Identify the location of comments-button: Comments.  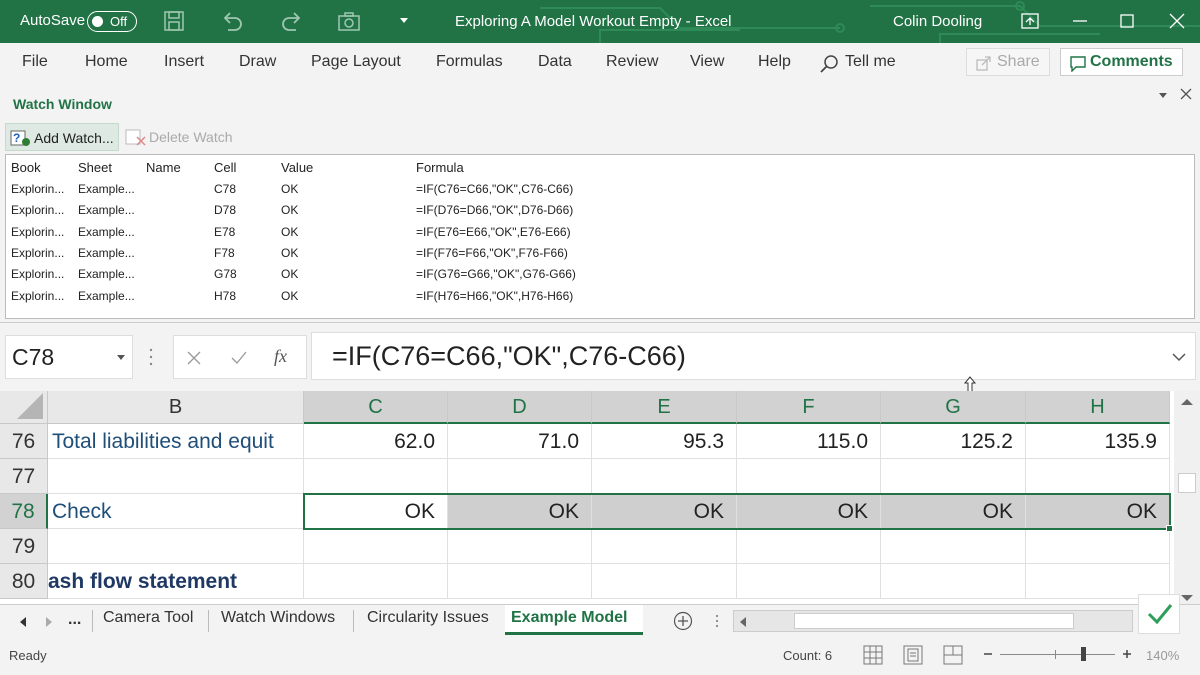
(1121, 62).